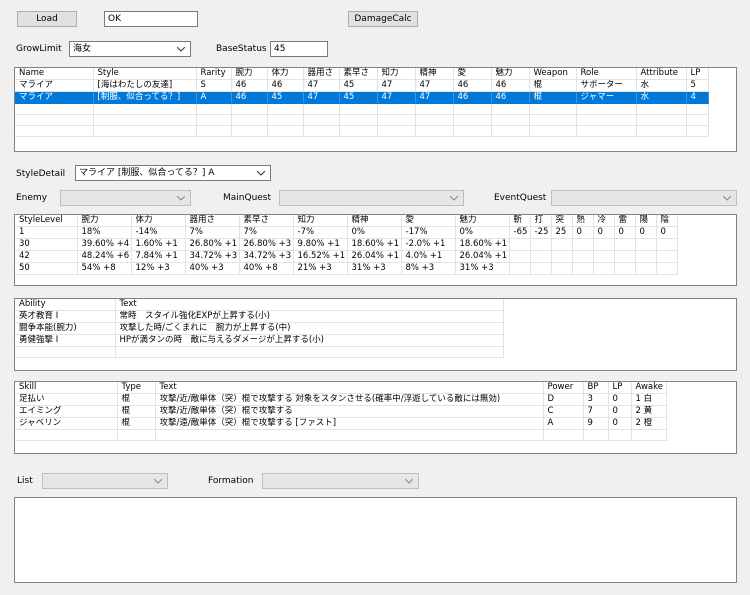 The image size is (750, 595). I want to click on table-row-cell: 45, so click(358, 97).